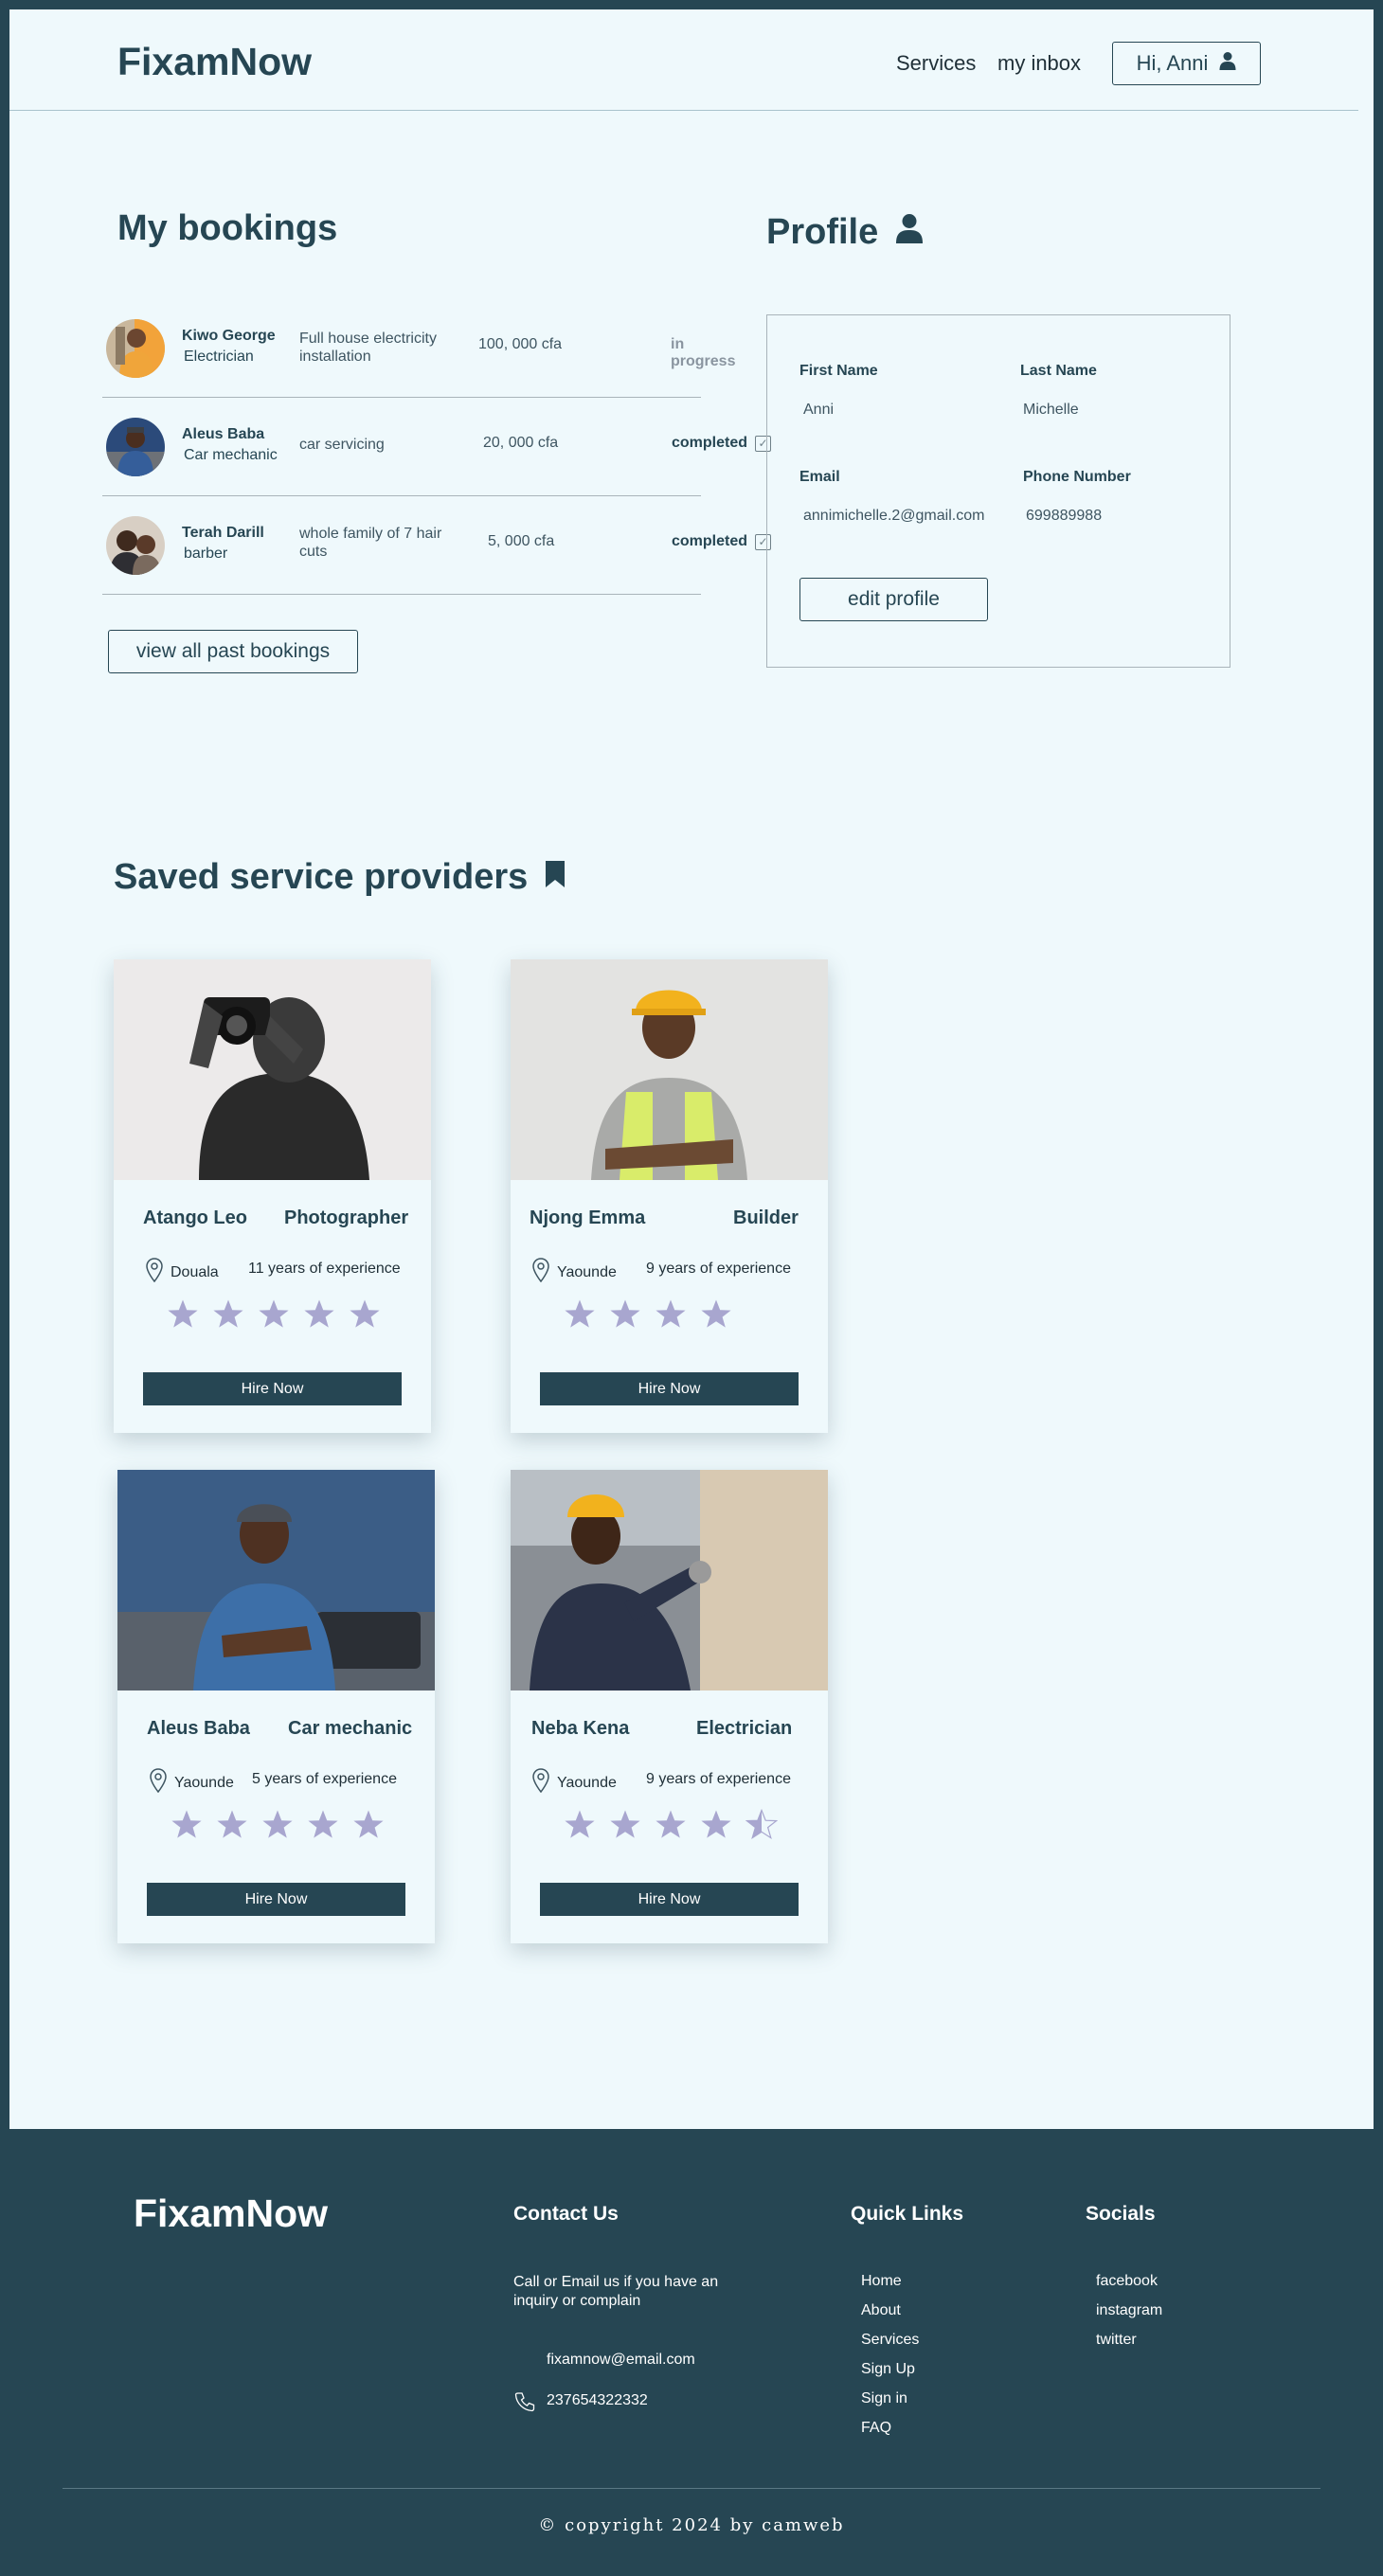 This screenshot has width=1383, height=2576. Describe the element at coordinates (1172, 63) in the screenshot. I see `user-greeting: Hi, Anni` at that location.